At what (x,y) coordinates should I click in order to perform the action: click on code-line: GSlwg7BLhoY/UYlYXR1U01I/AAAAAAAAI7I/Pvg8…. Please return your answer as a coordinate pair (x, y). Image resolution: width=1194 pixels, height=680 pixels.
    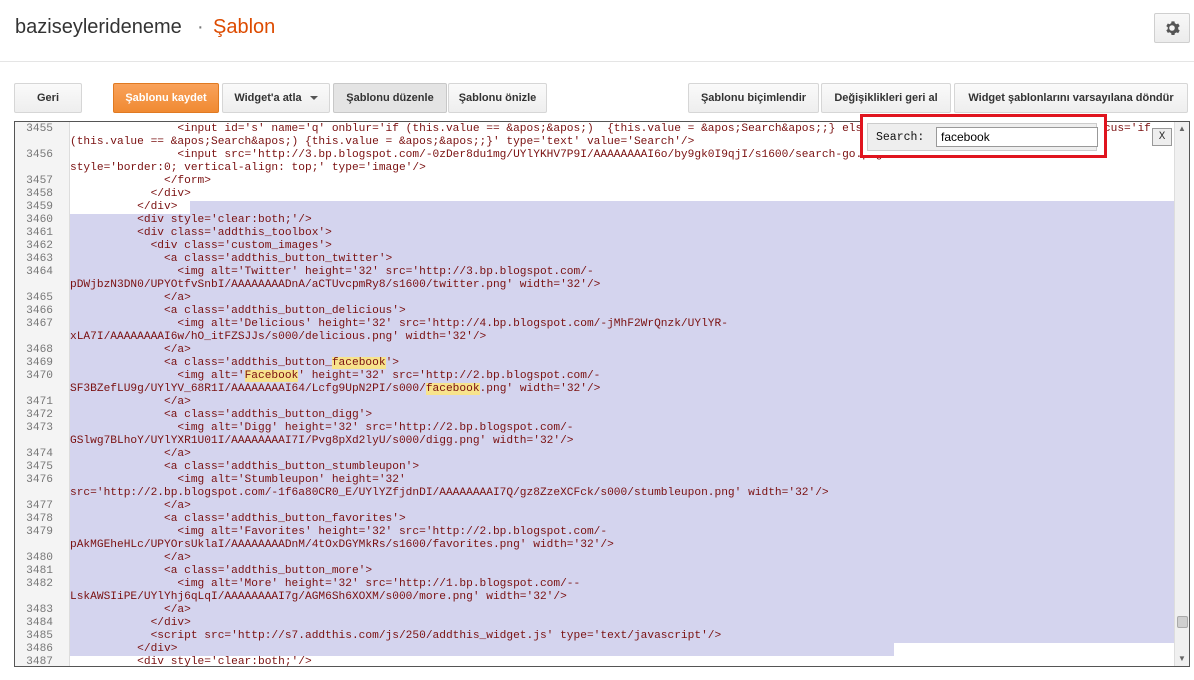
    Looking at the image, I should click on (595, 441).